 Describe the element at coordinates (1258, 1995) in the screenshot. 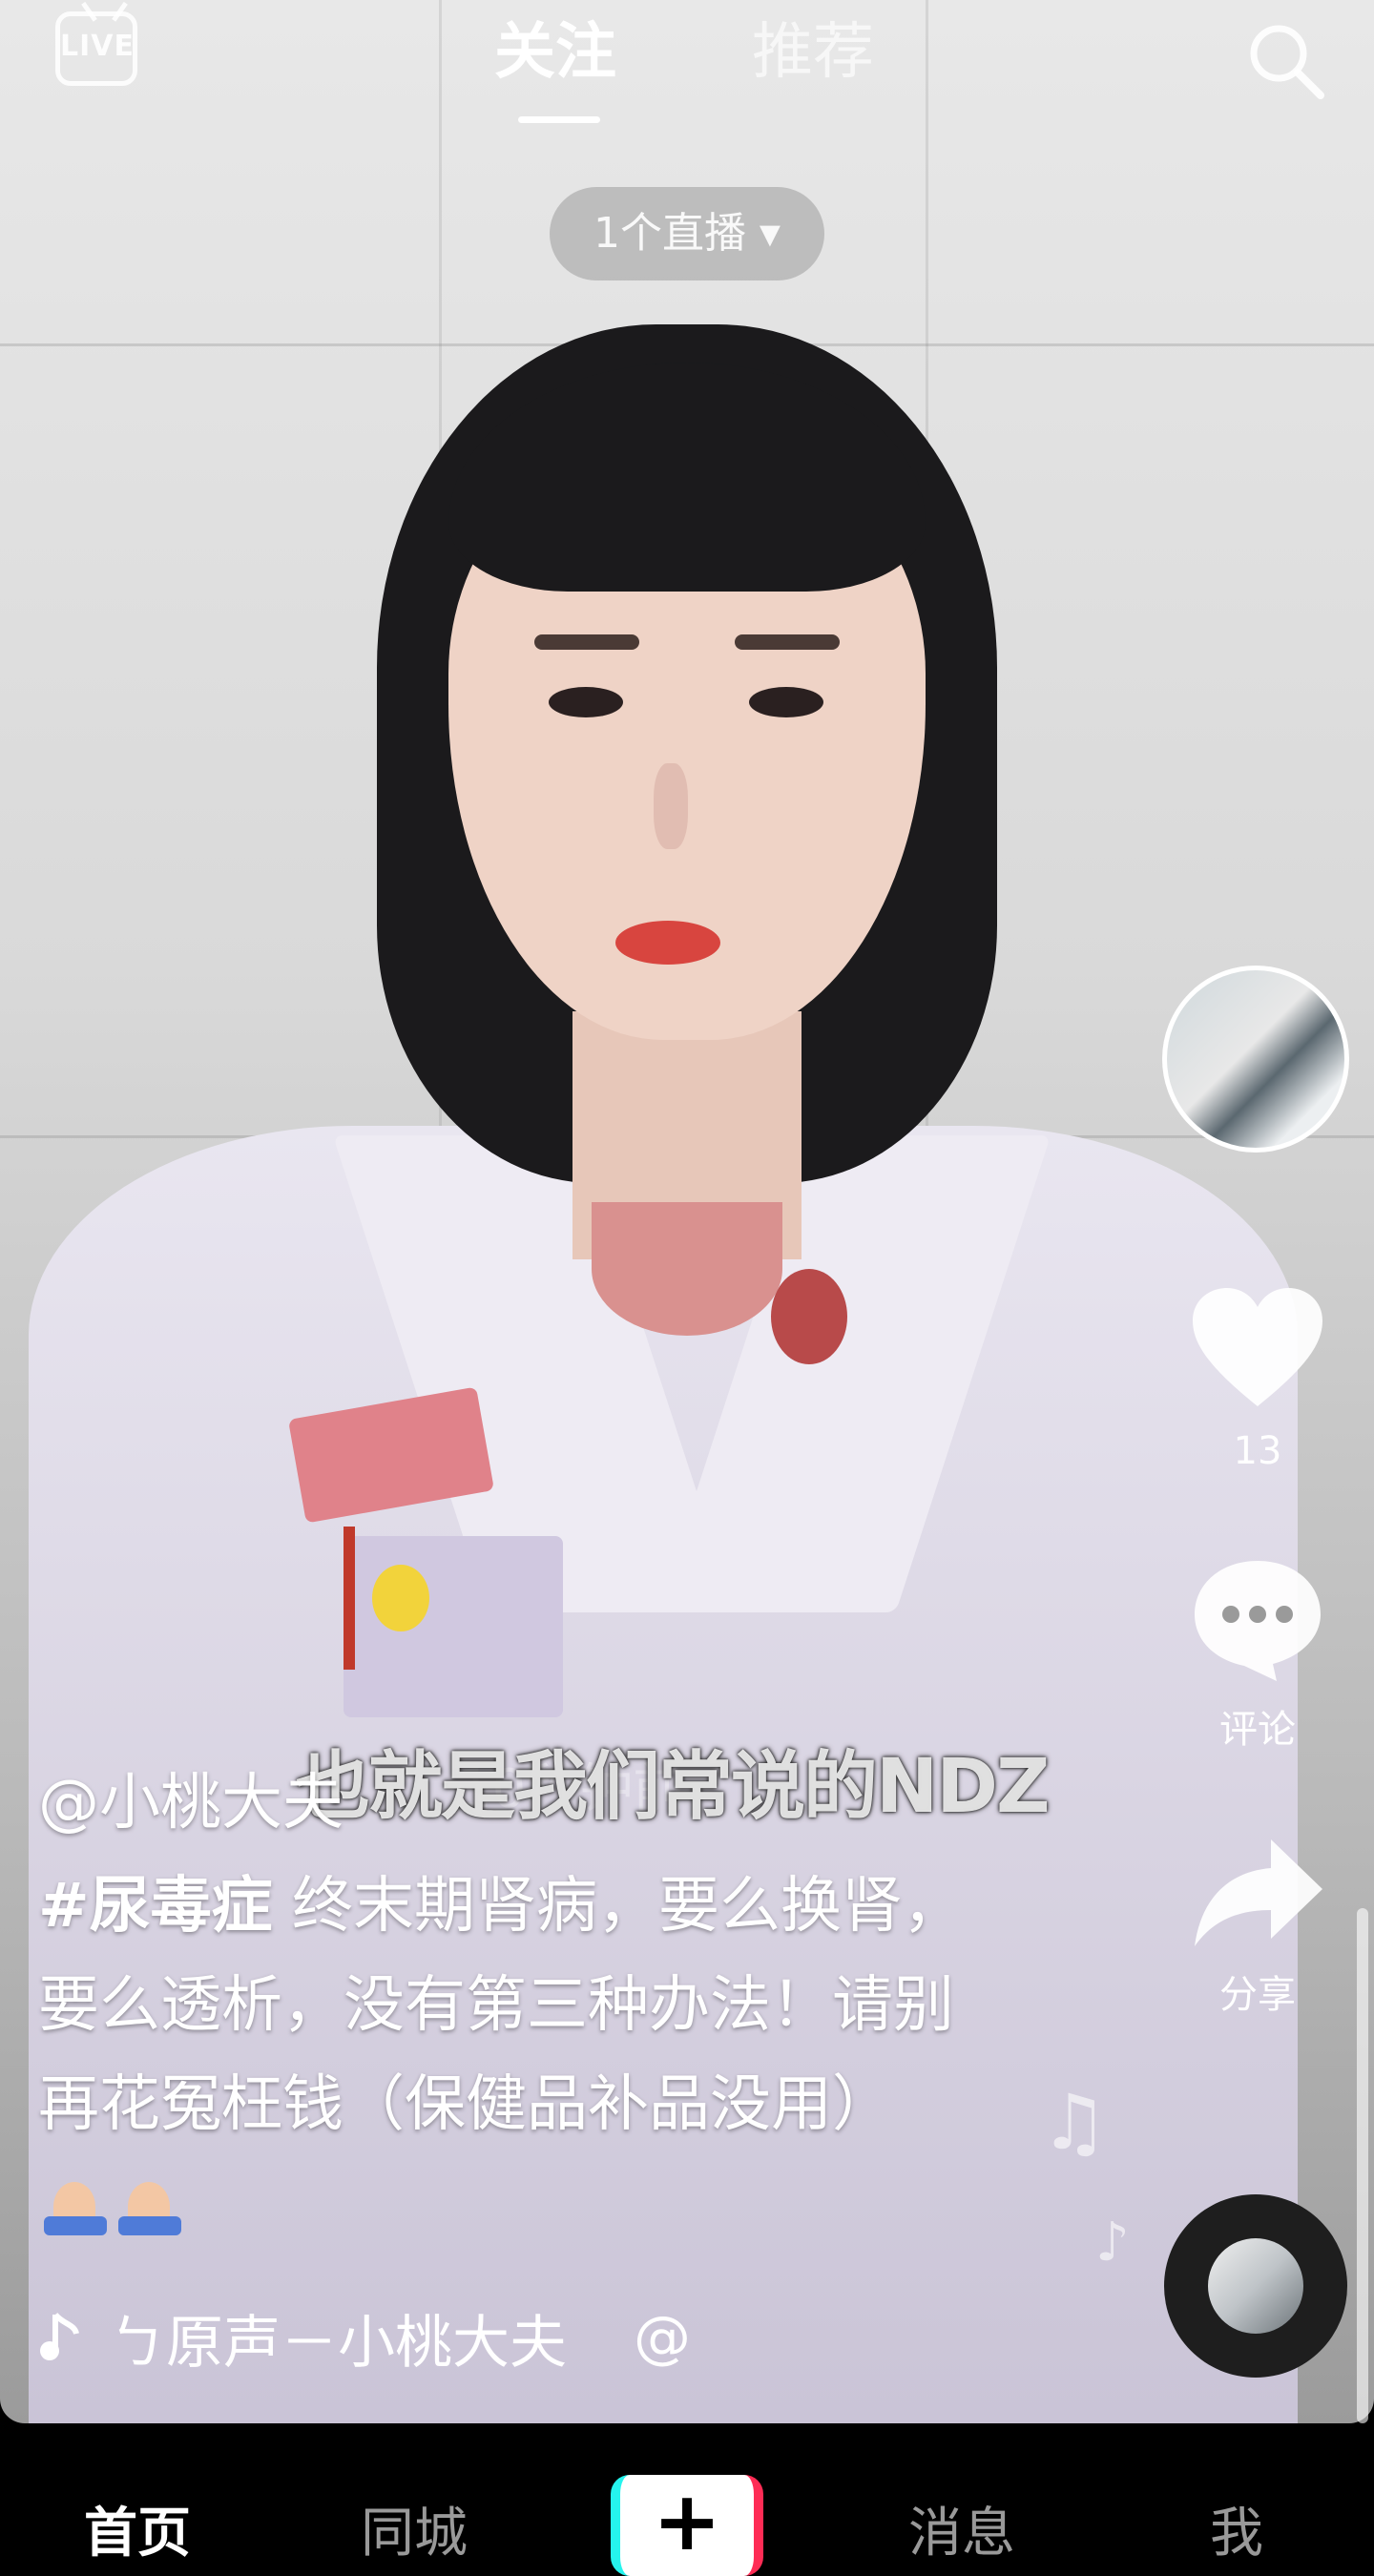

I see `share-label: 分享` at that location.